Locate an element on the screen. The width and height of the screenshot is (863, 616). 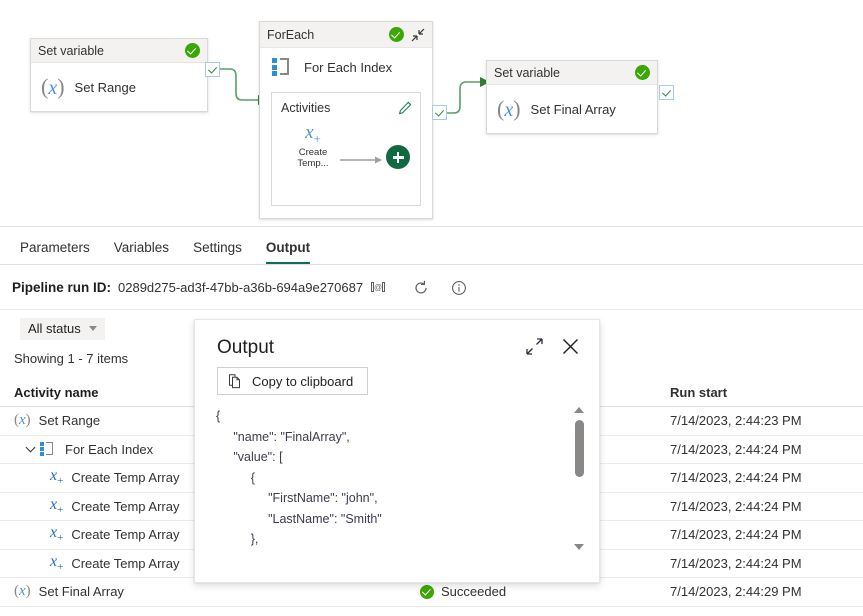
cell-run-start: 7/14/2023, 2:44:29 PM is located at coordinates (736, 592).